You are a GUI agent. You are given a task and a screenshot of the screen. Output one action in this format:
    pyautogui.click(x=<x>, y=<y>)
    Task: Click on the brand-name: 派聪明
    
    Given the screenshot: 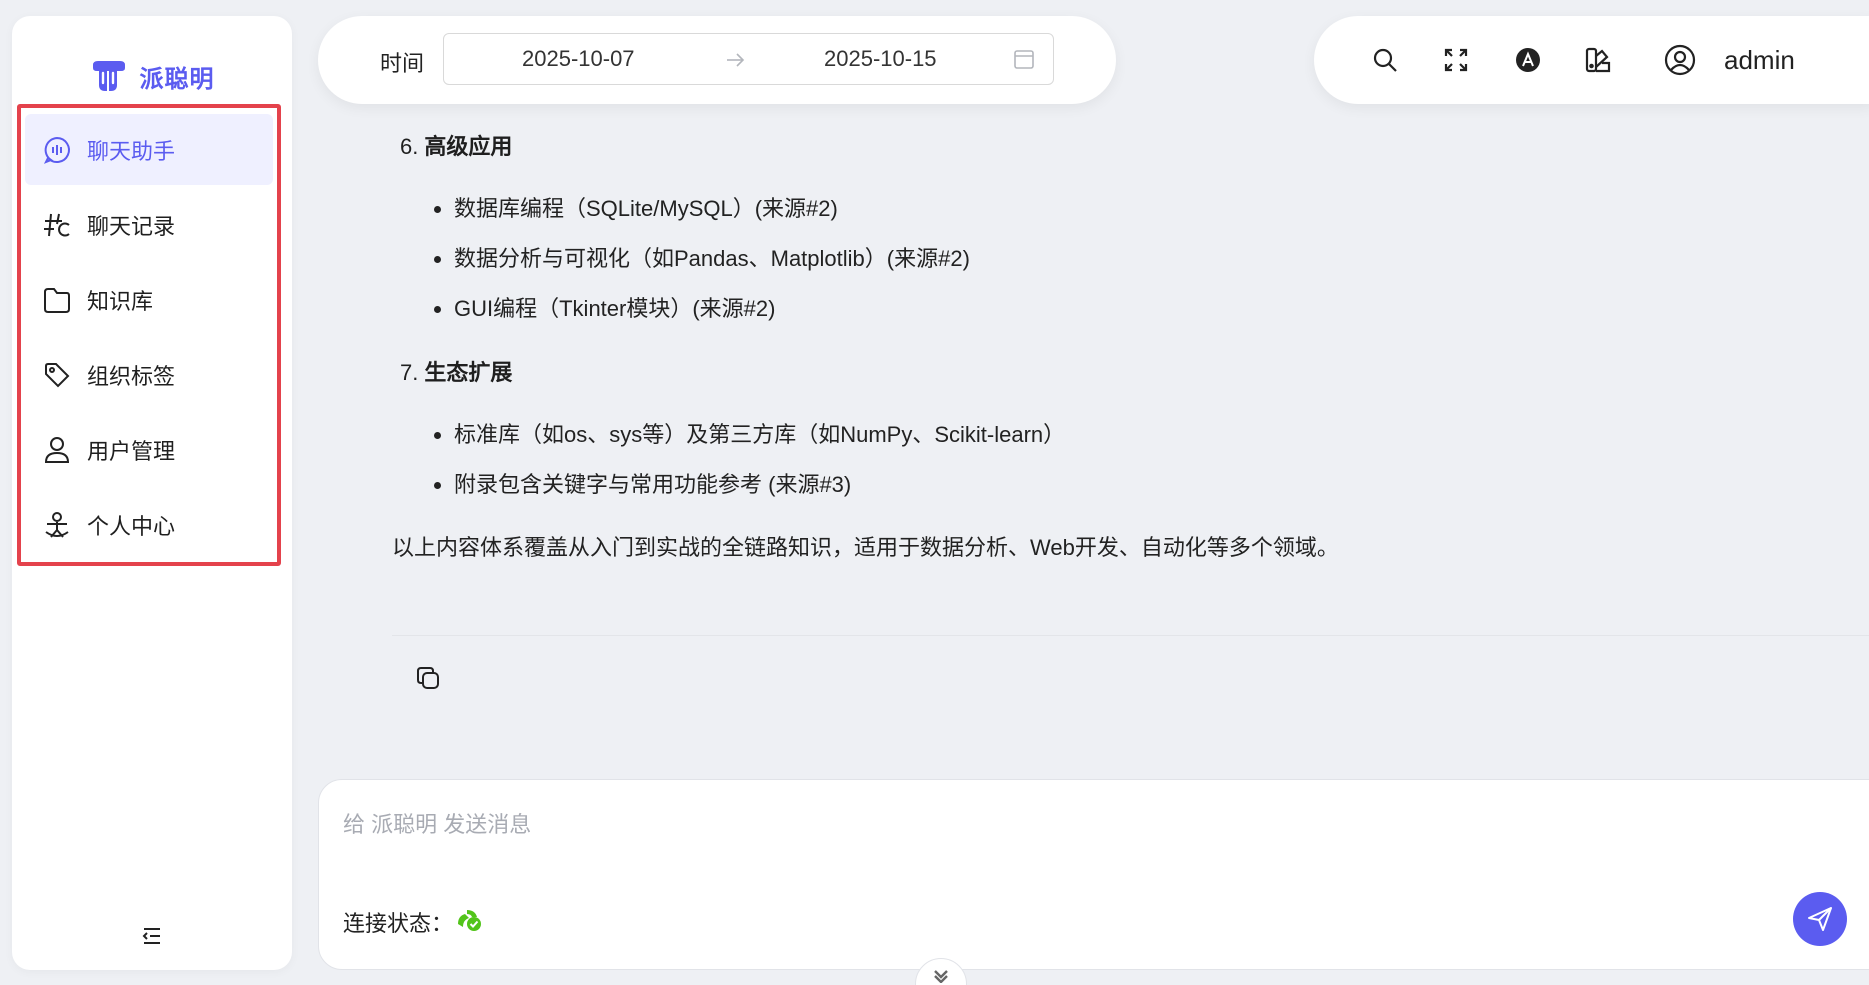 What is the action you would take?
    pyautogui.click(x=177, y=79)
    